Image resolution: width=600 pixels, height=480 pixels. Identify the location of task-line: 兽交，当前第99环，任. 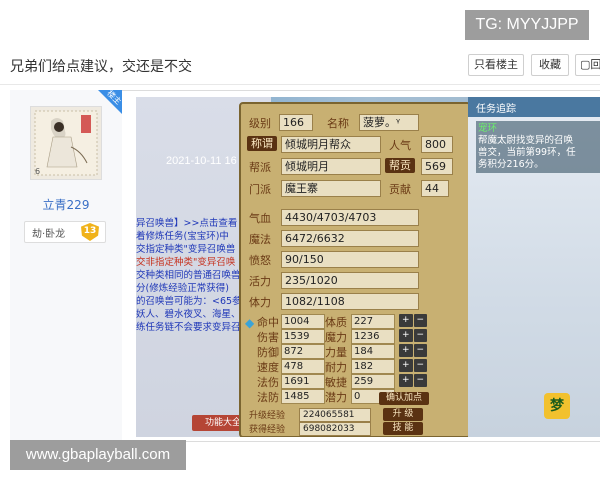
(527, 152).